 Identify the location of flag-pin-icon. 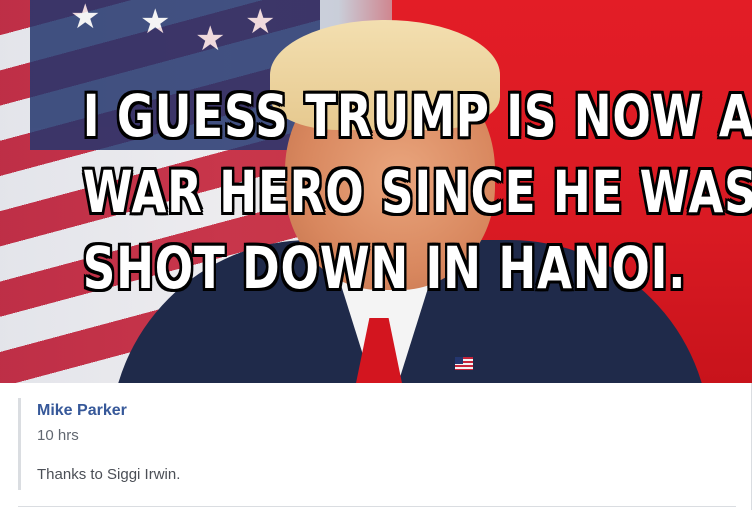
(464, 363).